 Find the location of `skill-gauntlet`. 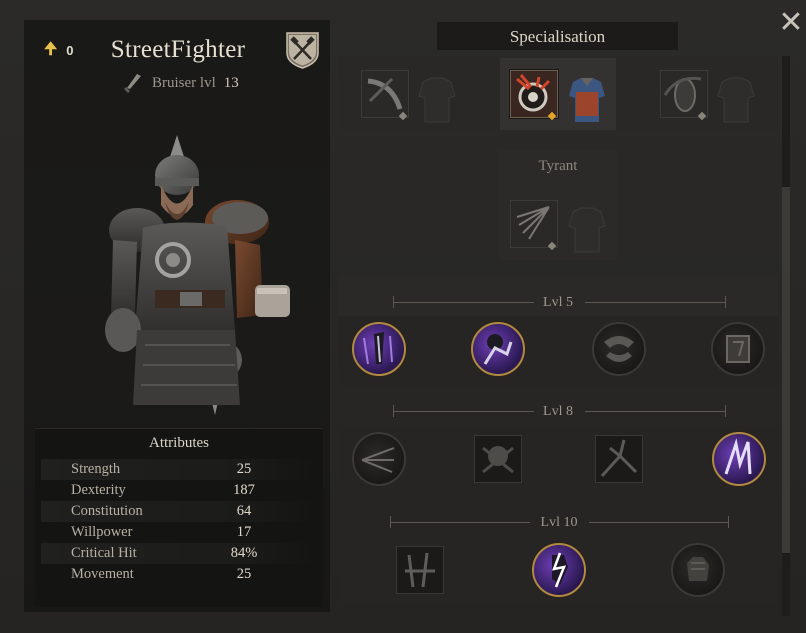

skill-gauntlet is located at coordinates (698, 570).